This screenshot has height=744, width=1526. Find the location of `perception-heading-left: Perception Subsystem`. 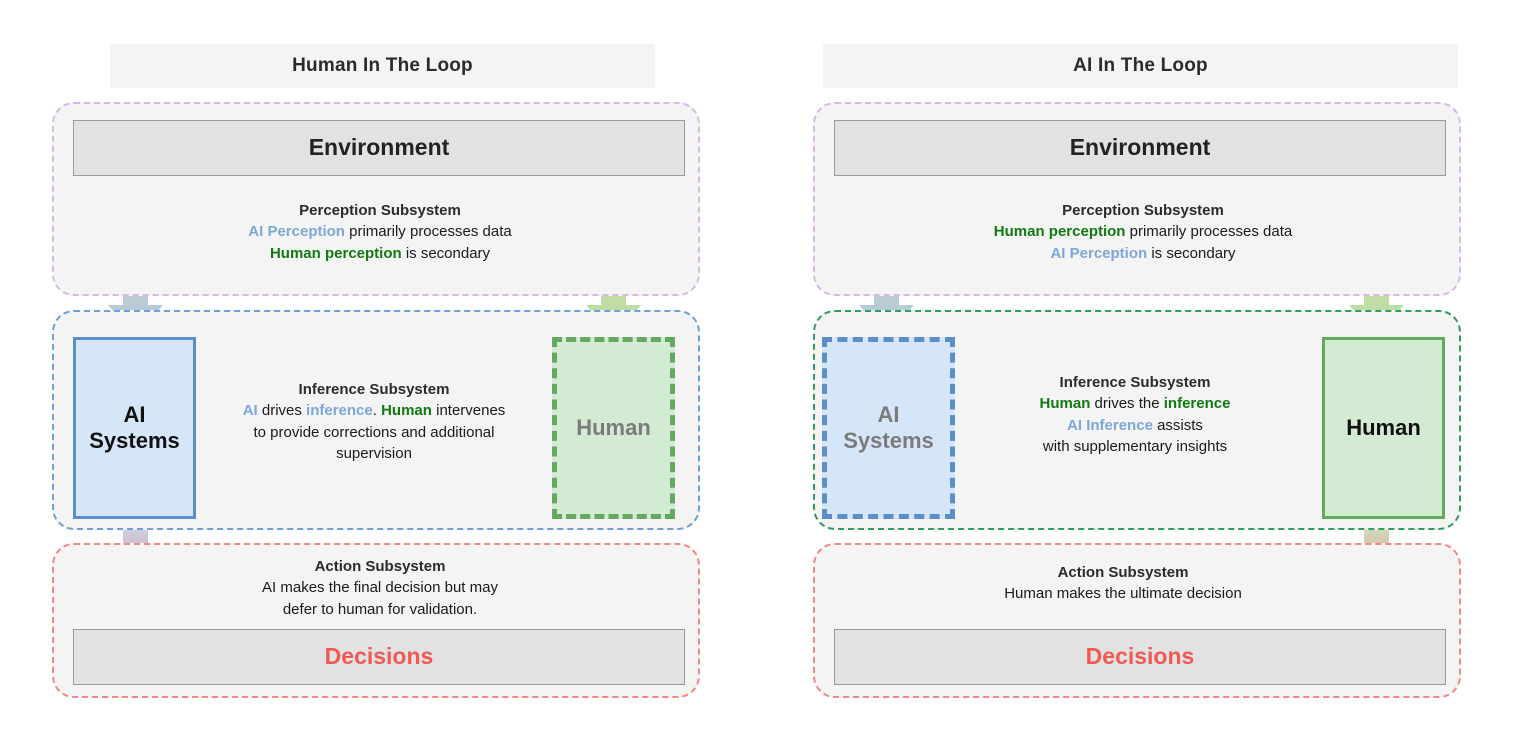

perception-heading-left: Perception Subsystem is located at coordinates (380, 210).